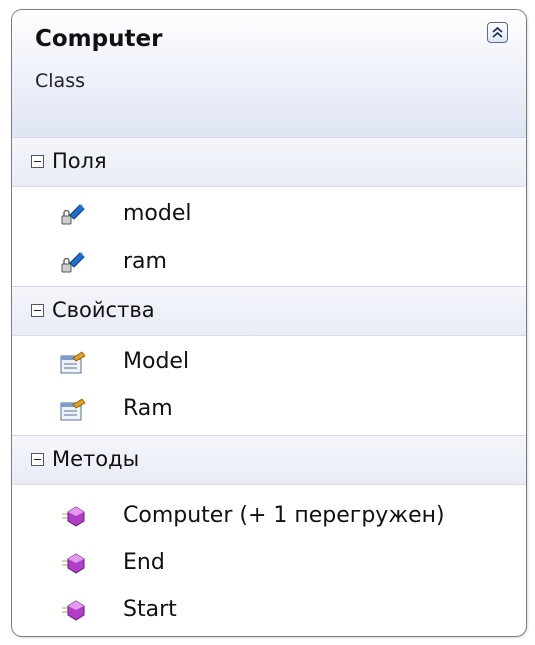 The image size is (535, 645). I want to click on section-methods-header: Методы, so click(269, 460).